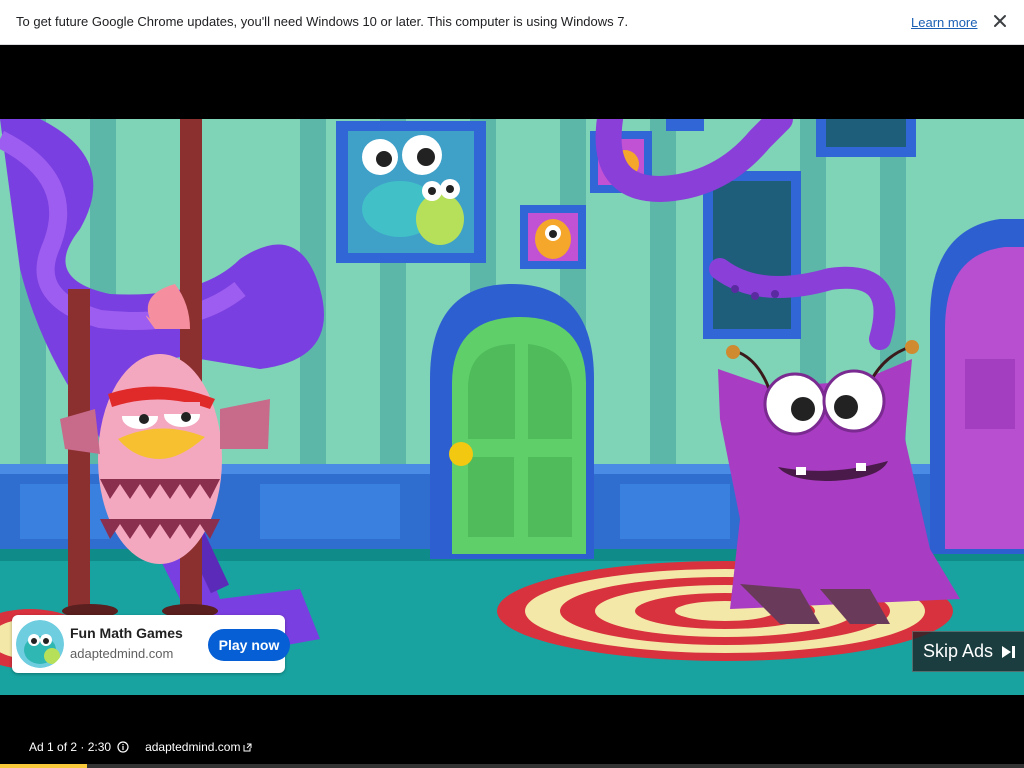 Image resolution: width=1024 pixels, height=768 pixels. Describe the element at coordinates (1000, 21) in the screenshot. I see `close-icon` at that location.